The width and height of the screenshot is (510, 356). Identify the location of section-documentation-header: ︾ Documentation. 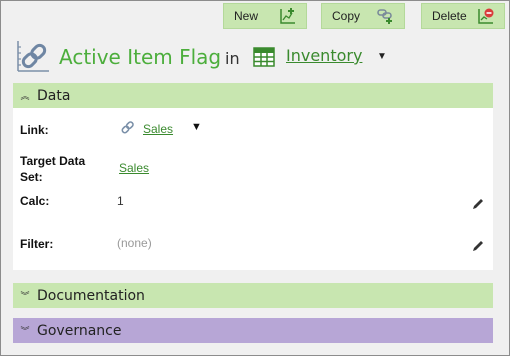
(253, 295).